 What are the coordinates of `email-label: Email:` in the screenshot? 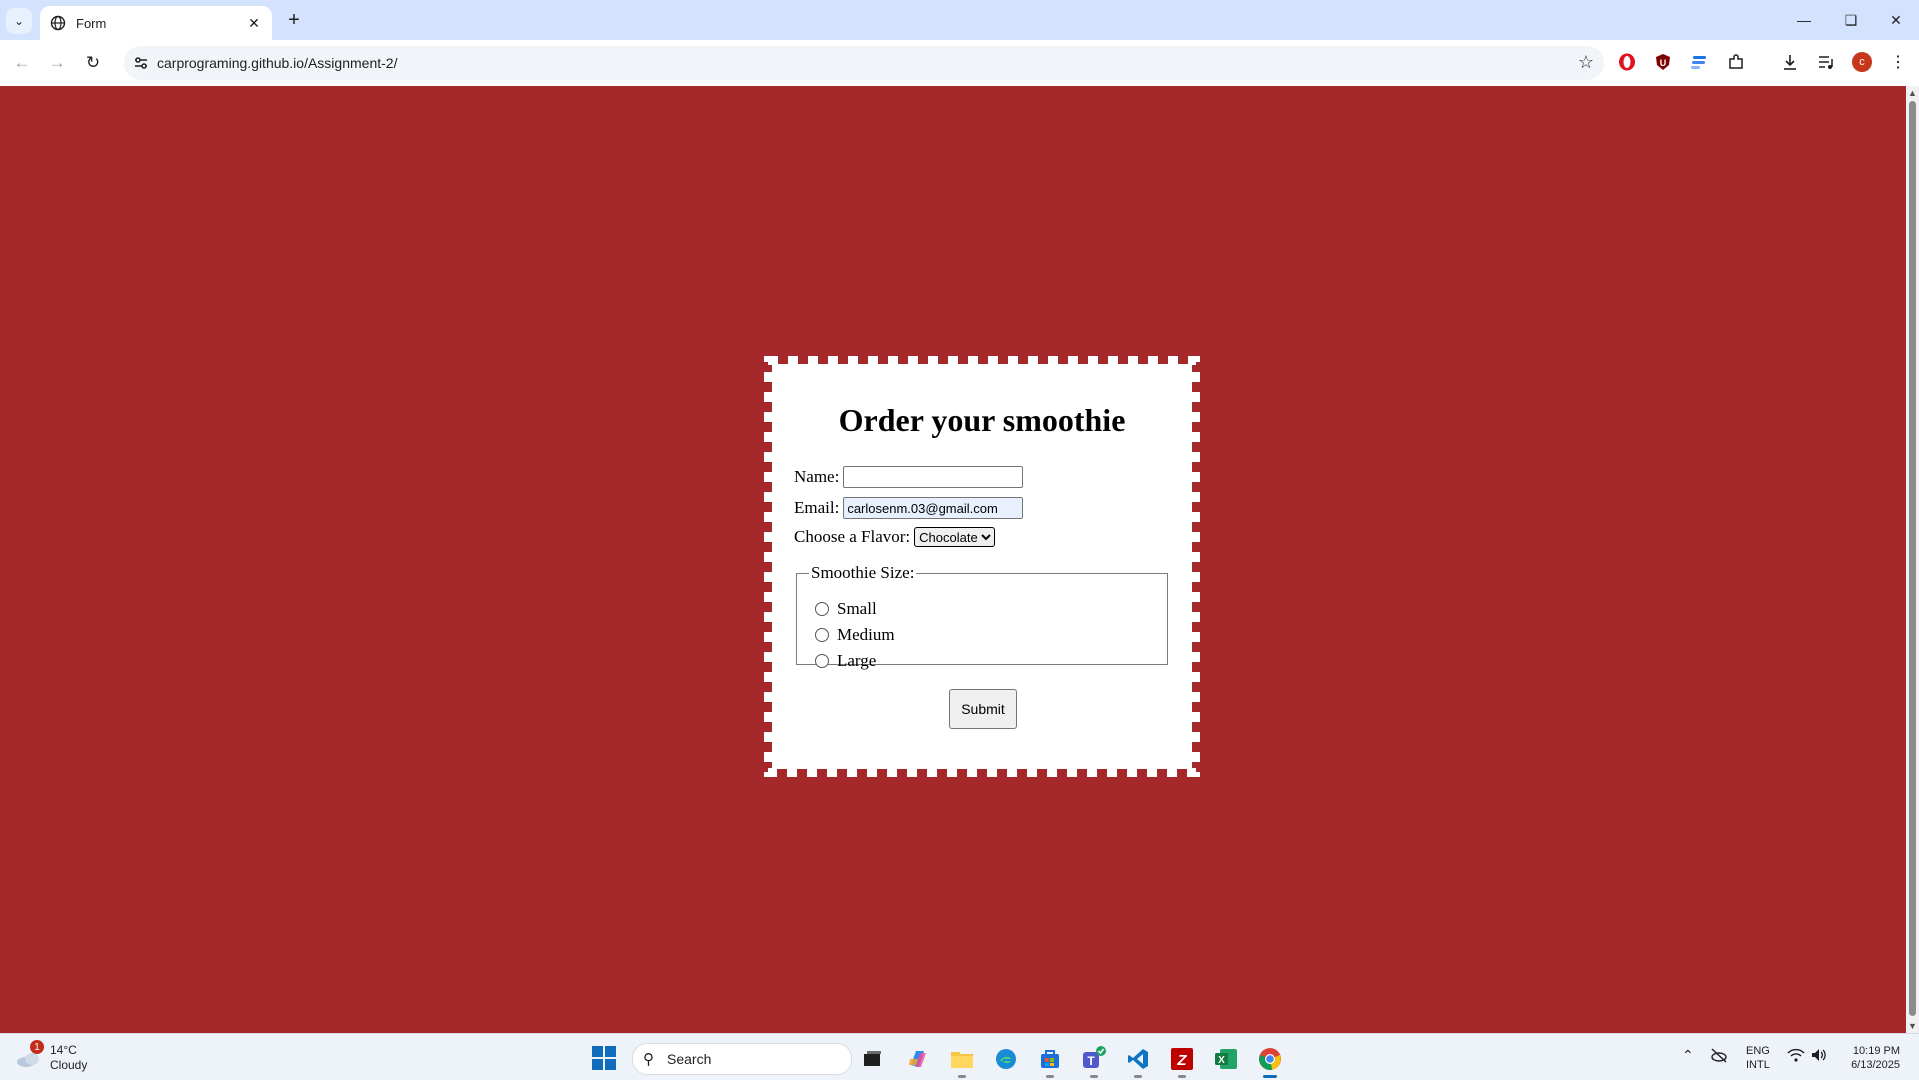 It's located at (817, 507).